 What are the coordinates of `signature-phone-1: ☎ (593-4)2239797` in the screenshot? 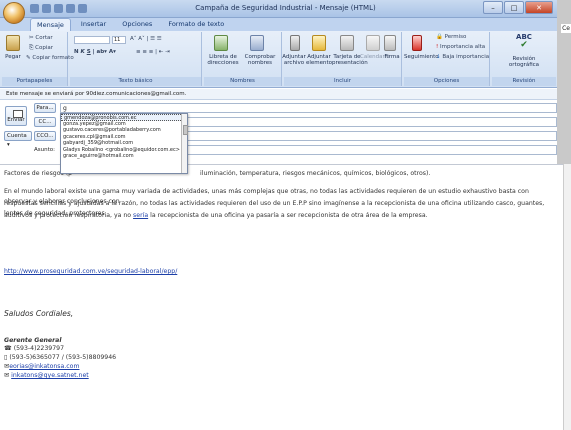 It's located at (34, 348).